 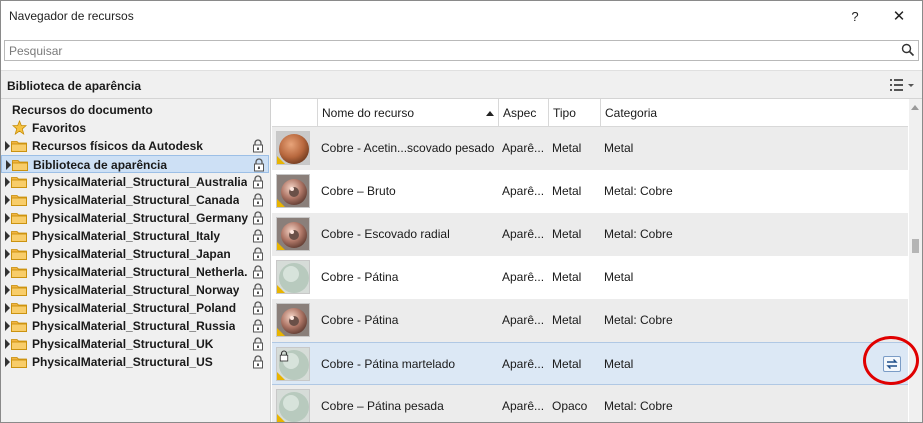 I want to click on tree-root-document-assets: Recursos do documento, so click(x=82, y=110).